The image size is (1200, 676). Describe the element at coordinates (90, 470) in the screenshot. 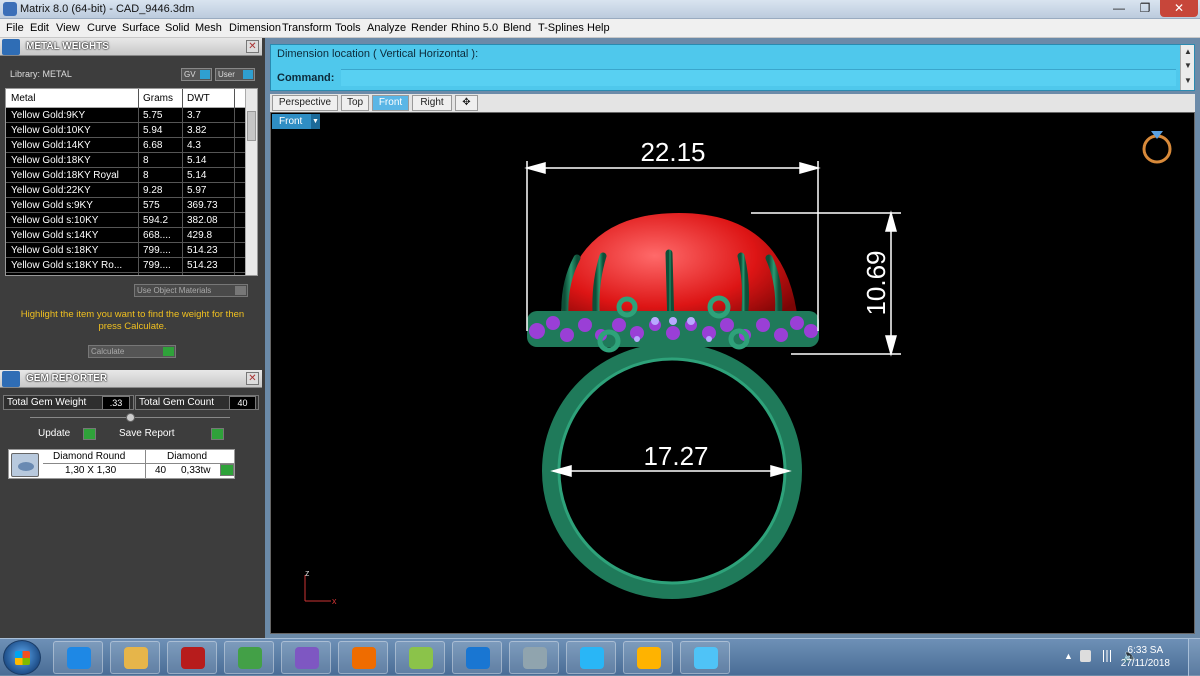

I see `gem-size: 1,30 X 1,30` at that location.